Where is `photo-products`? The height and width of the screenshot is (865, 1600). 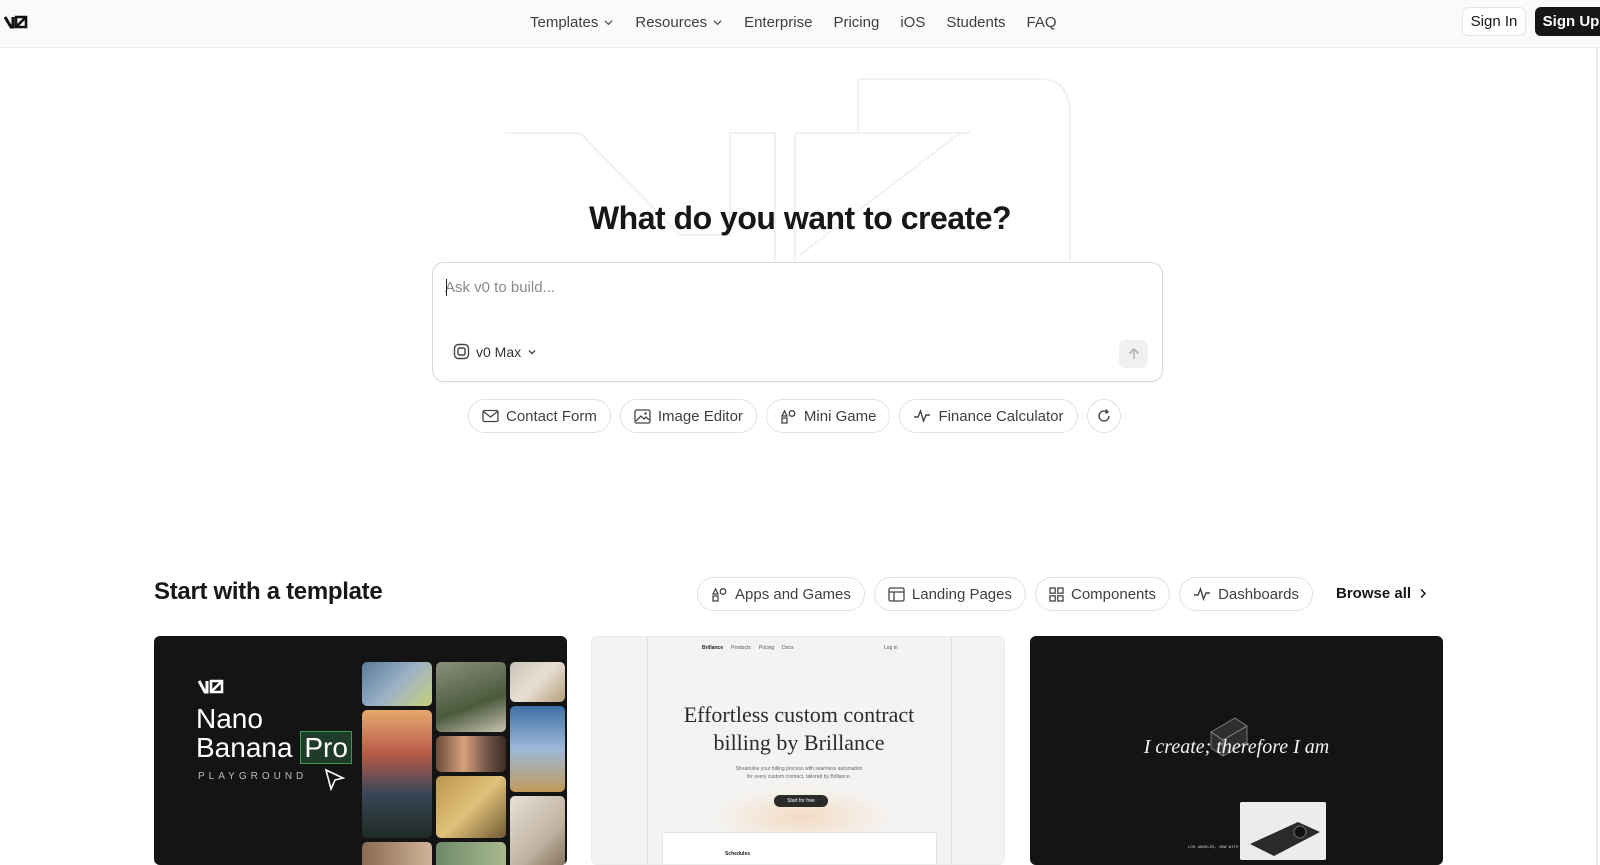 photo-products is located at coordinates (471, 807).